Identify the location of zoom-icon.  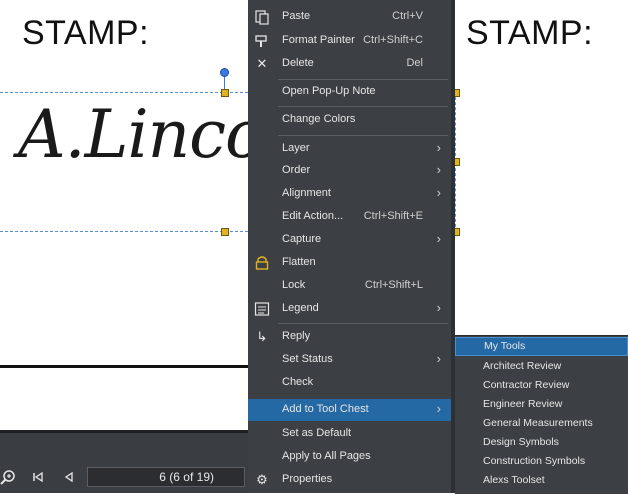
(8, 477).